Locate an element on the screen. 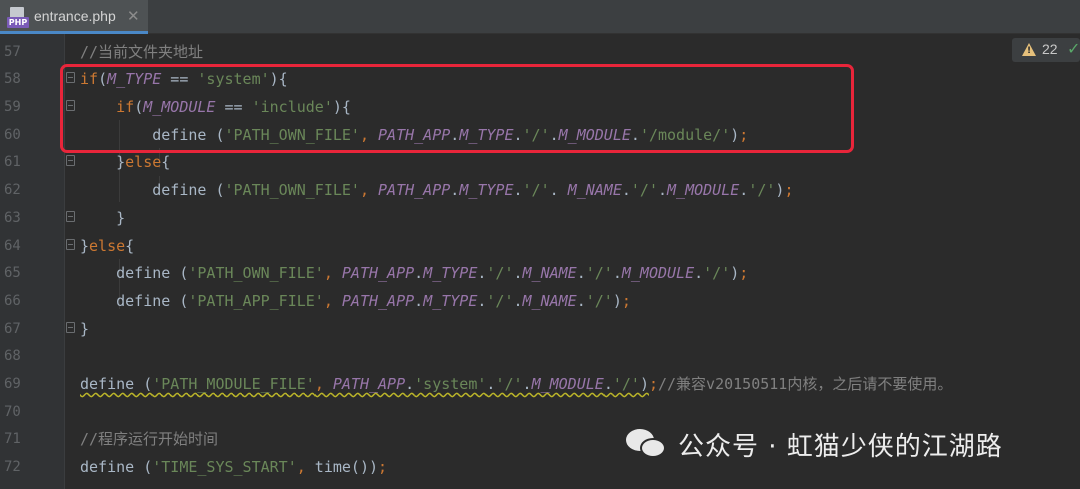  tab-title: entrance.php is located at coordinates (75, 16).